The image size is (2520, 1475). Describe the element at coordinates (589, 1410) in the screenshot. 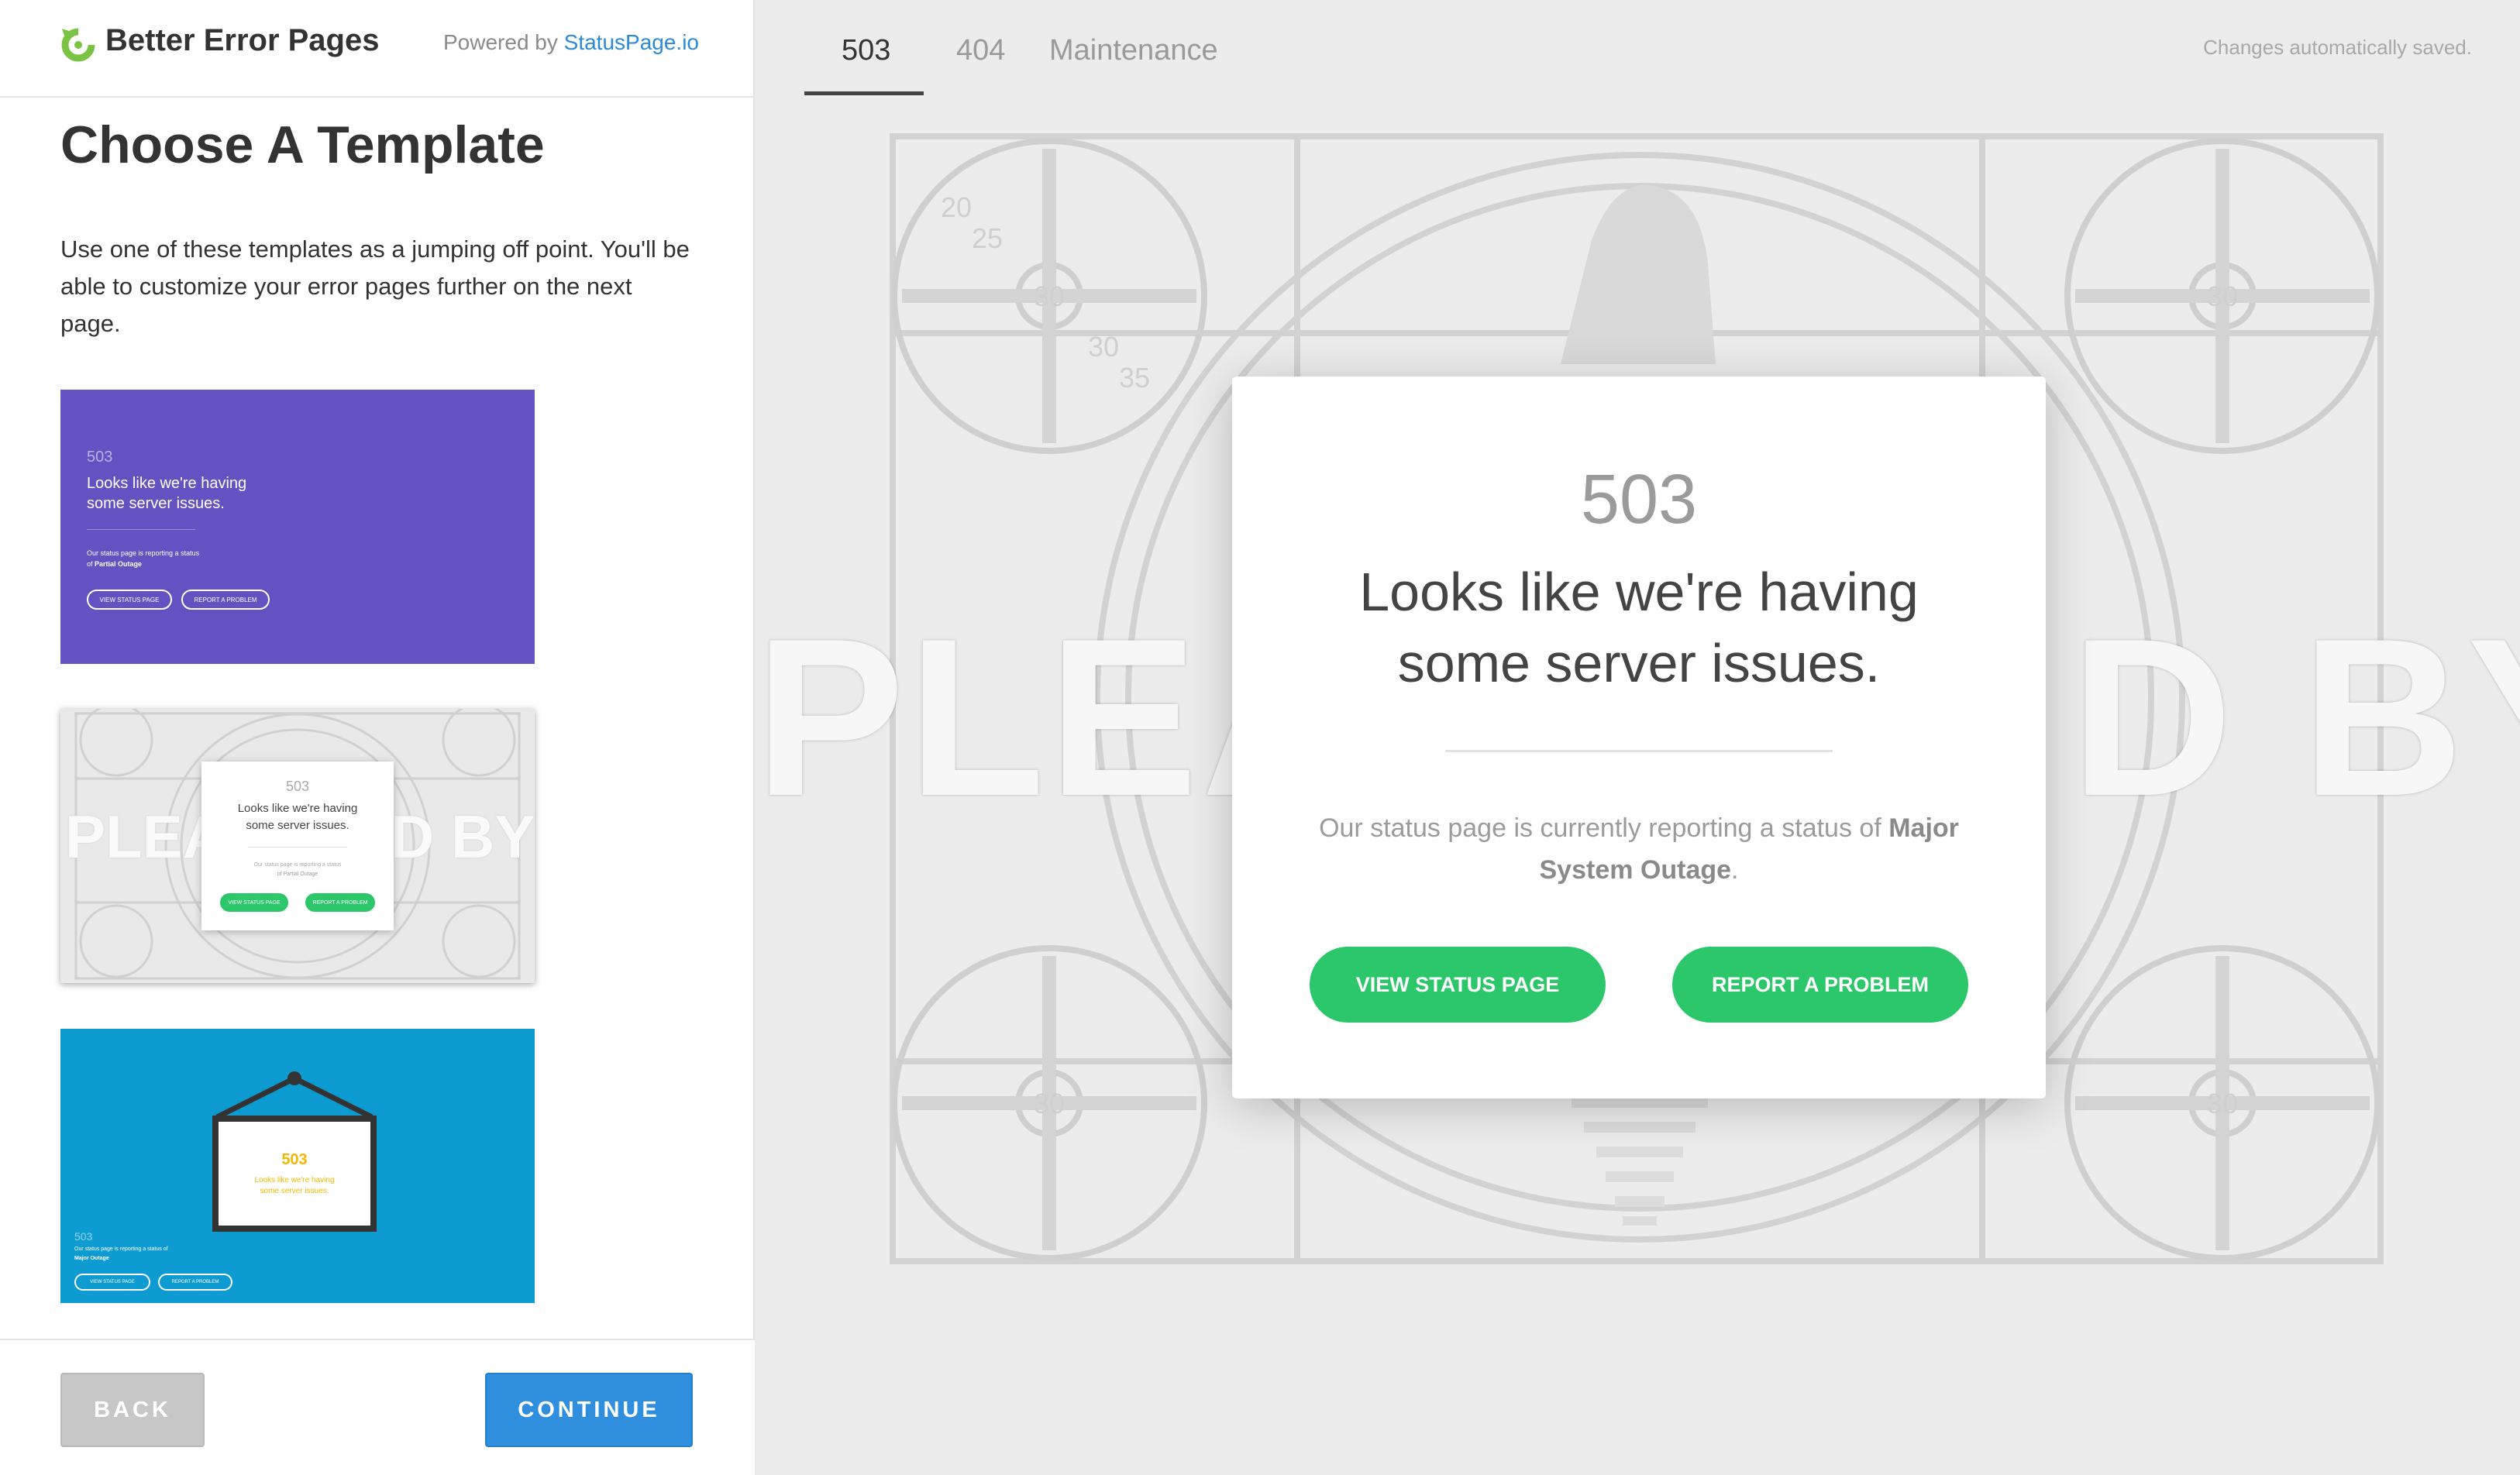

I see `continue-button: CONTINUE` at that location.